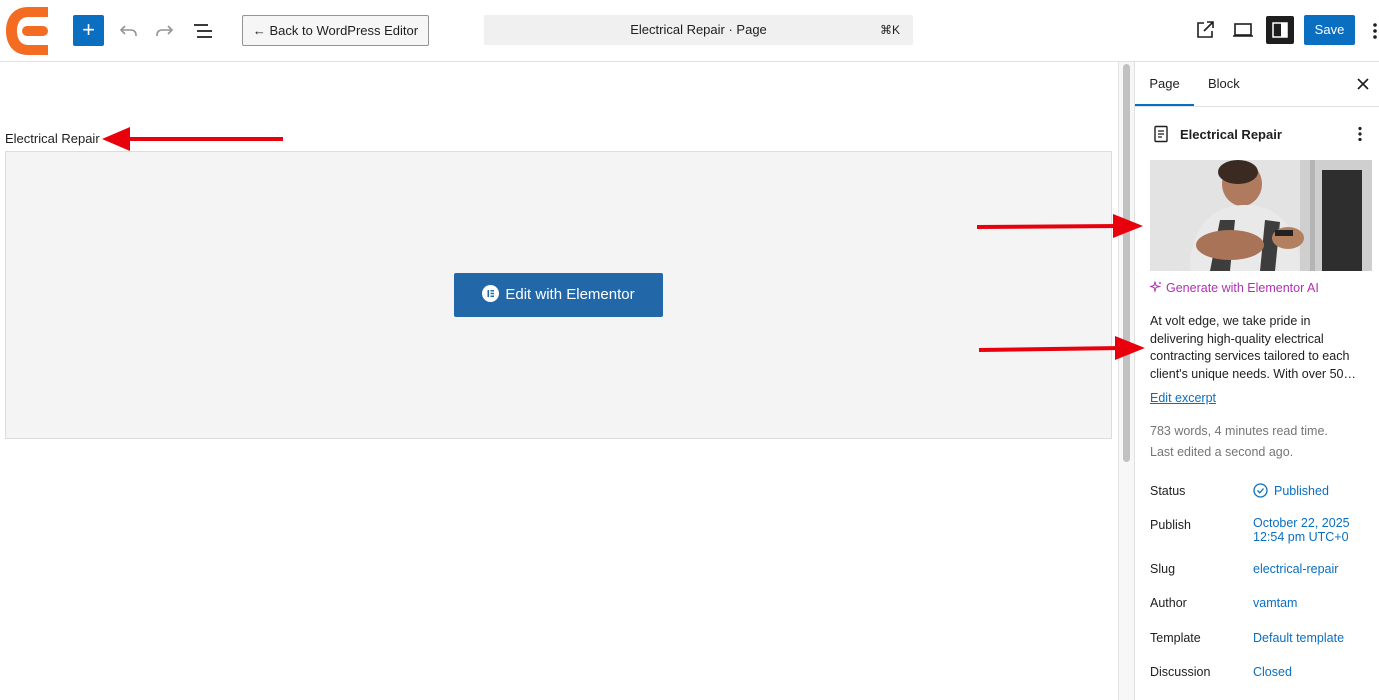 Image resolution: width=1379 pixels, height=700 pixels. What do you see at coordinates (1257, 84) in the screenshot?
I see `sidebar-tabs: Page Block` at bounding box center [1257, 84].